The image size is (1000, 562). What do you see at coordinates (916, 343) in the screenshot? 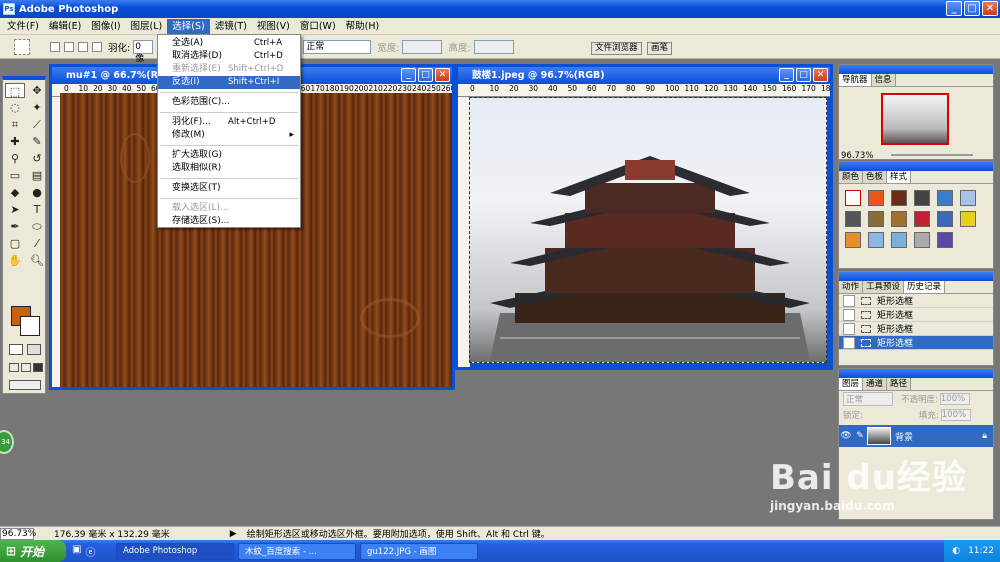
I see `history-item-selected: 矩形选框` at bounding box center [916, 343].